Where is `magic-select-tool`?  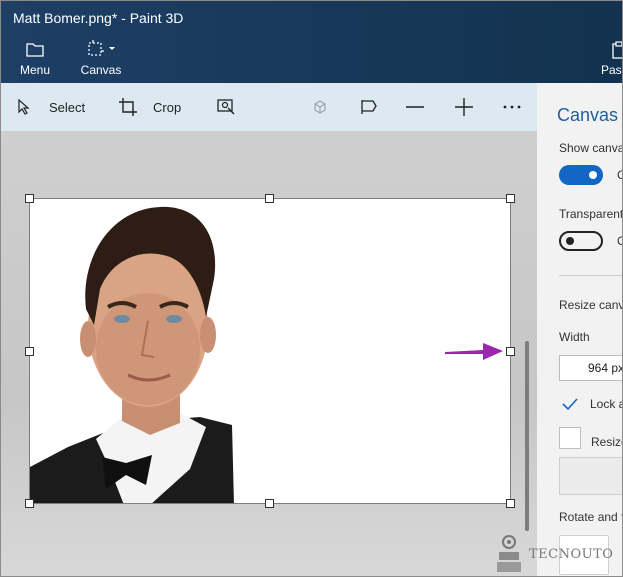
magic-select-tool is located at coordinates (226, 107).